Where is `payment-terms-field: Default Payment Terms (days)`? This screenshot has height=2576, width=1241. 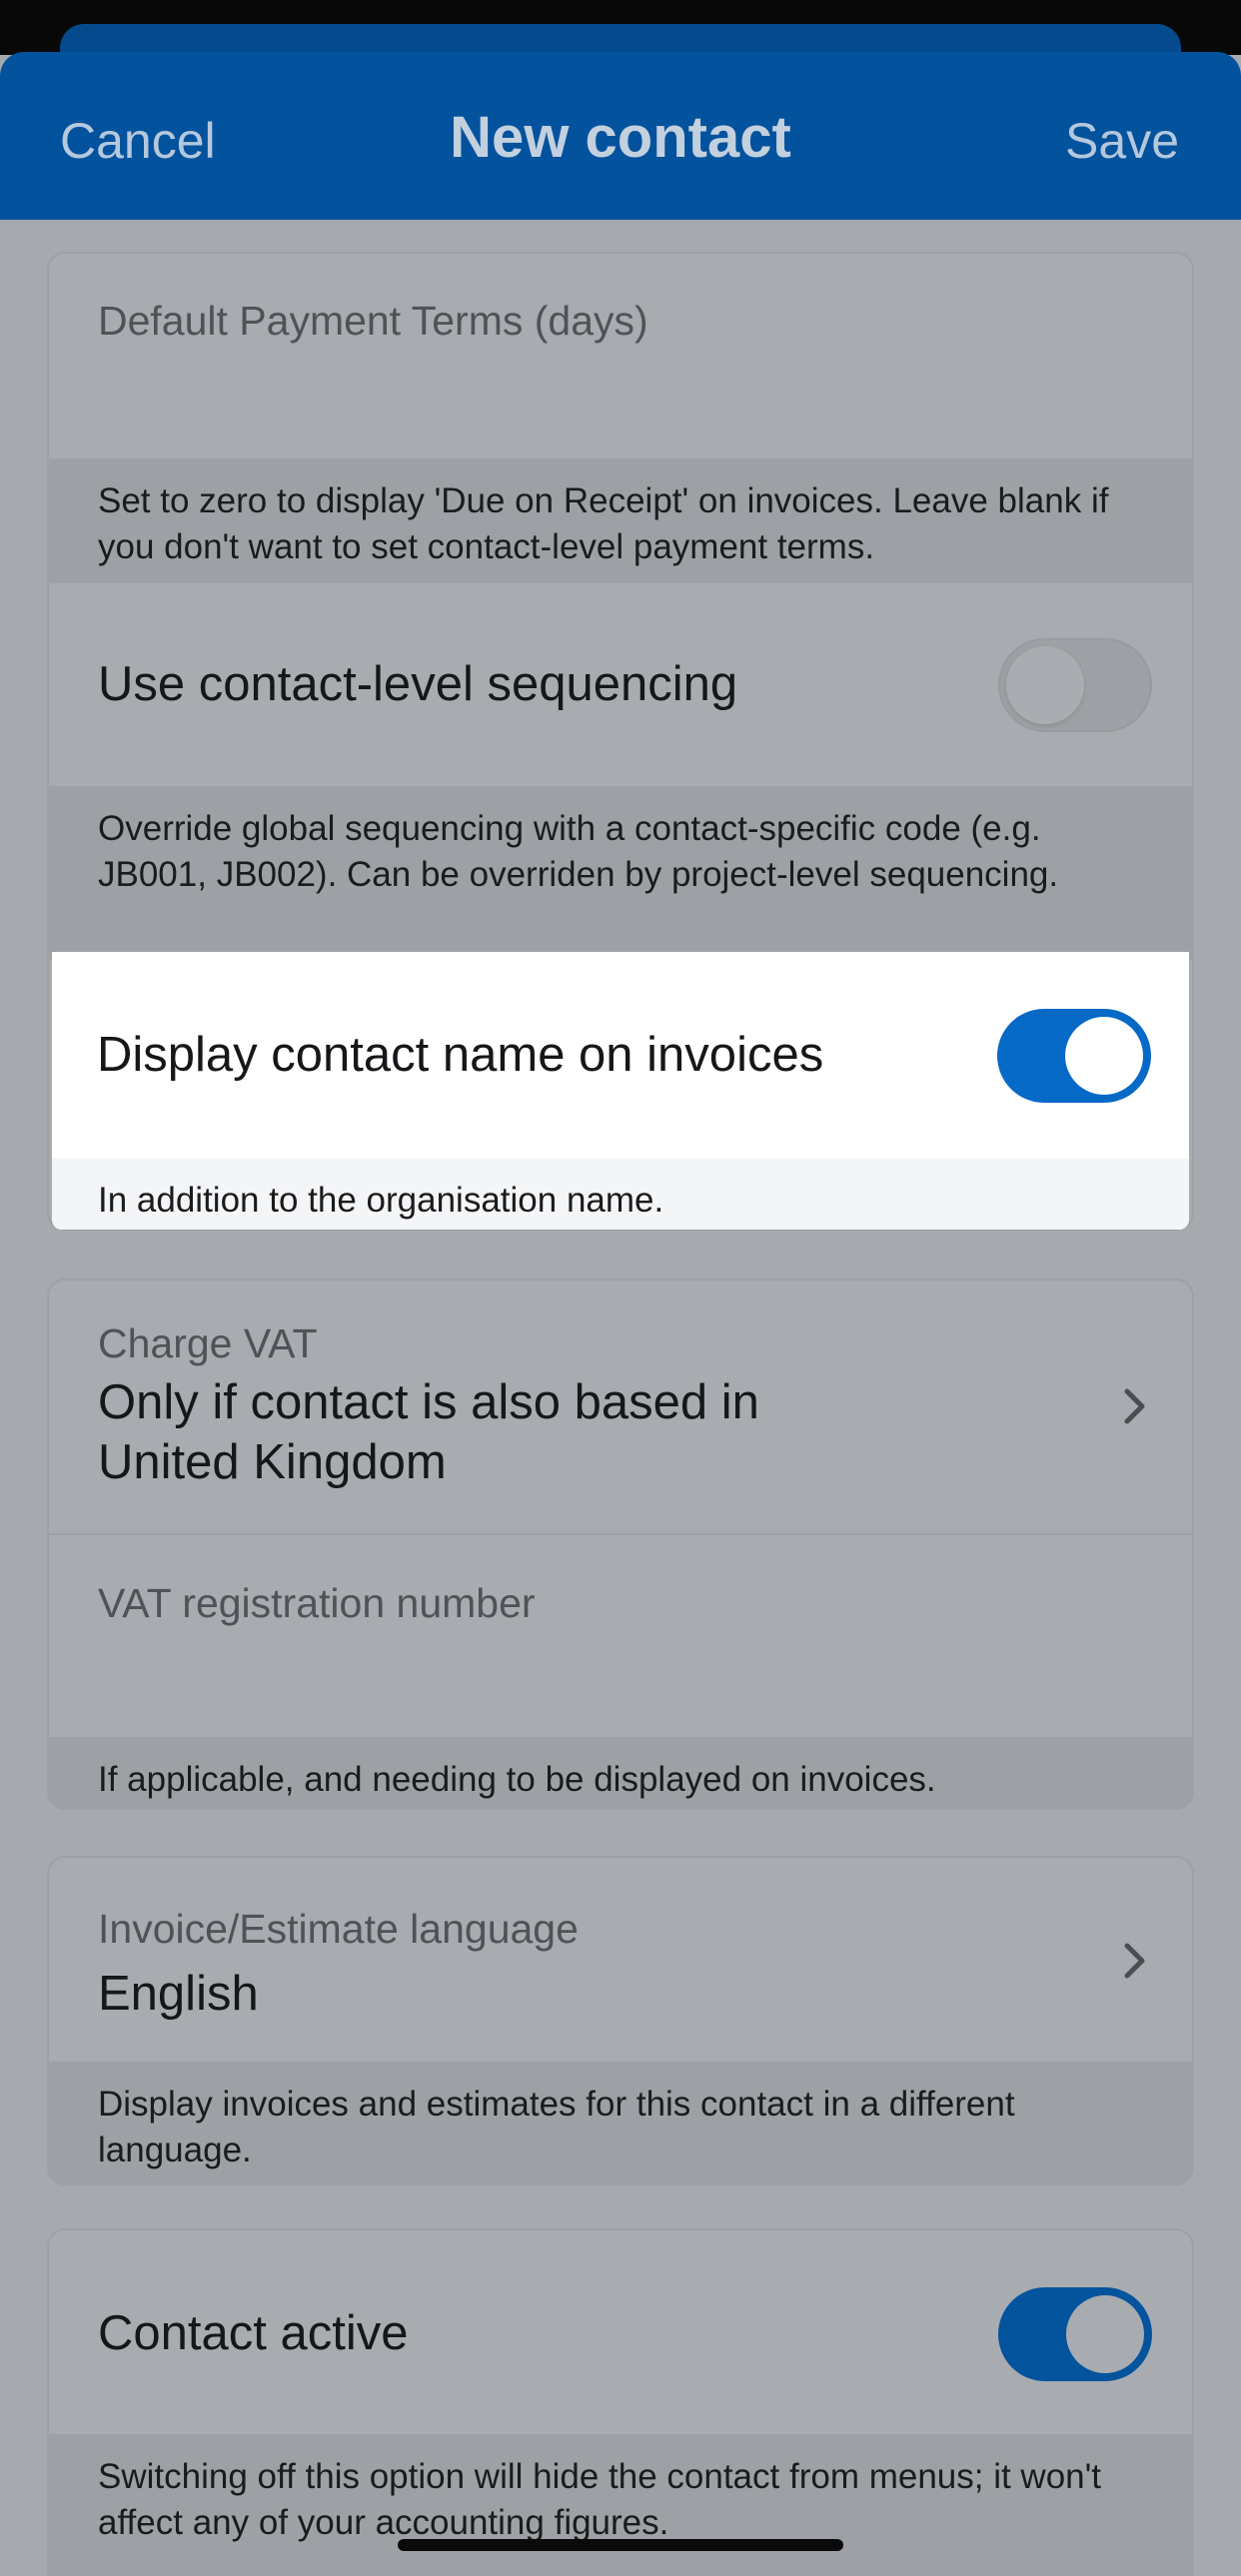 payment-terms-field: Default Payment Terms (days) is located at coordinates (620, 356).